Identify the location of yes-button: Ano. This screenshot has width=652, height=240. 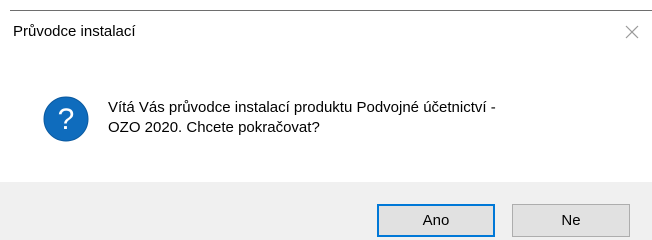
(436, 220).